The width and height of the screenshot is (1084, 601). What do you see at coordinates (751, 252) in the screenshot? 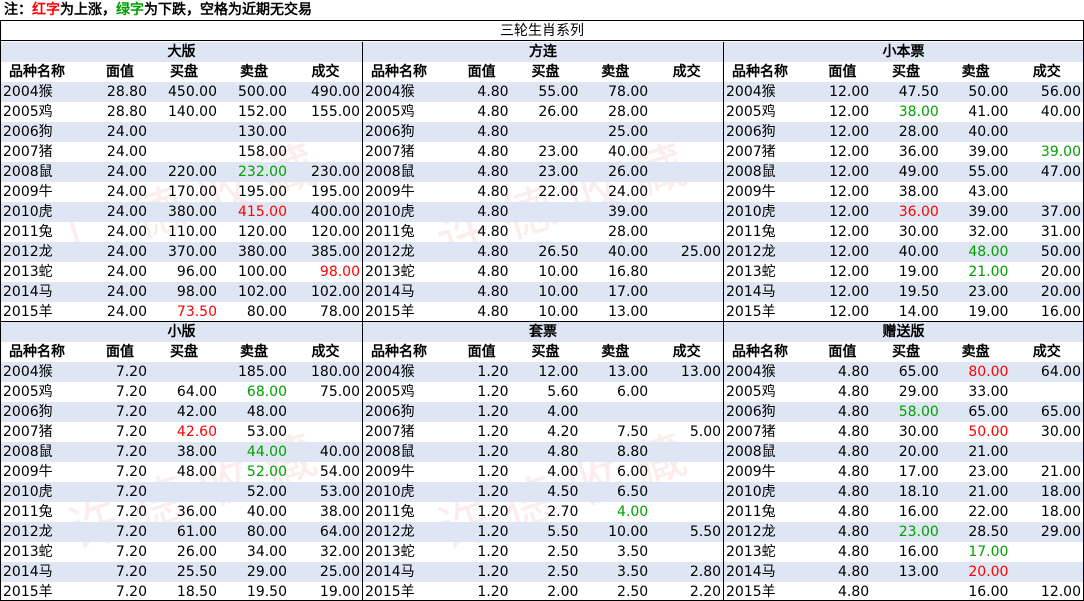
I see `variety-name-cell: 2012龙` at bounding box center [751, 252].